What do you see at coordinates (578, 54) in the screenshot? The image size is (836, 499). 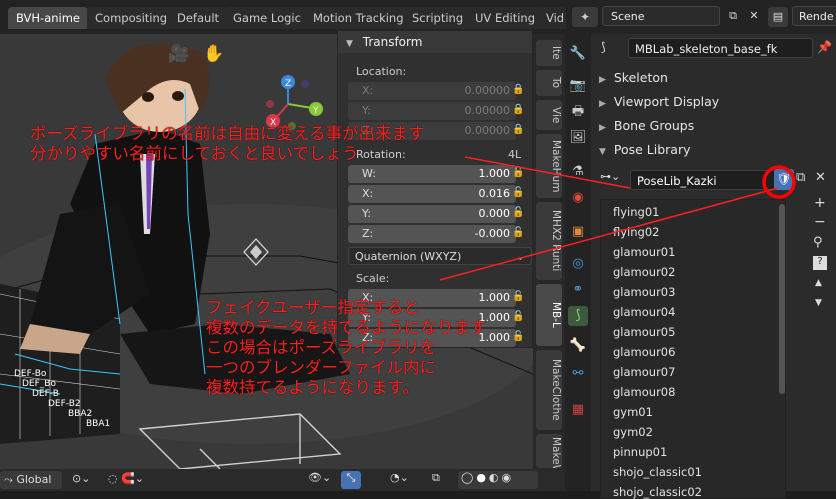 I see `tool-icon: 🔧` at bounding box center [578, 54].